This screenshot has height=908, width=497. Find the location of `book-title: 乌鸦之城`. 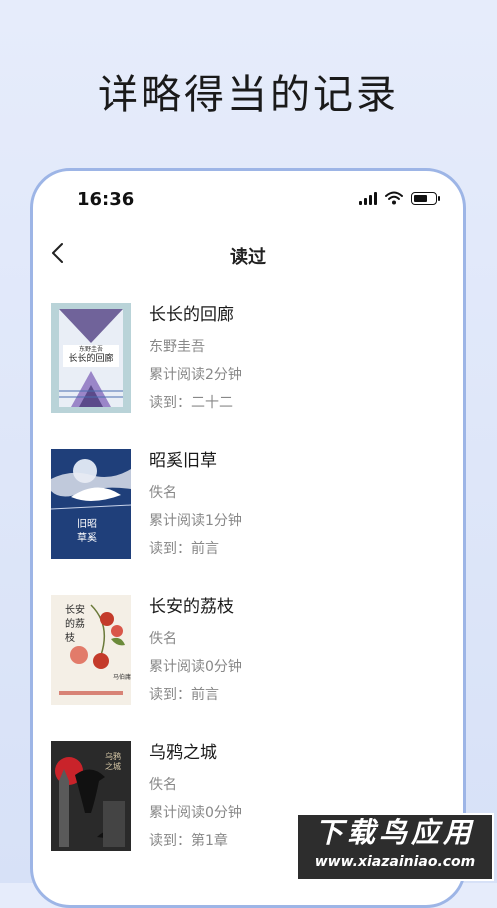

book-title: 乌鸦之城 is located at coordinates (183, 753).